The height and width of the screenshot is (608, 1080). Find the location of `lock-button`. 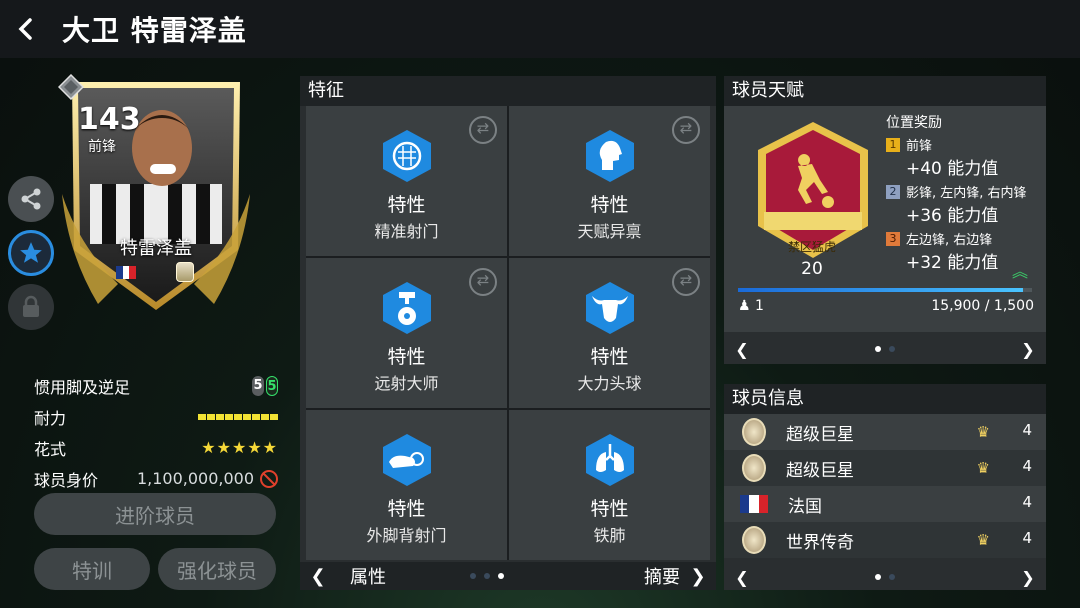

lock-button is located at coordinates (31, 307).